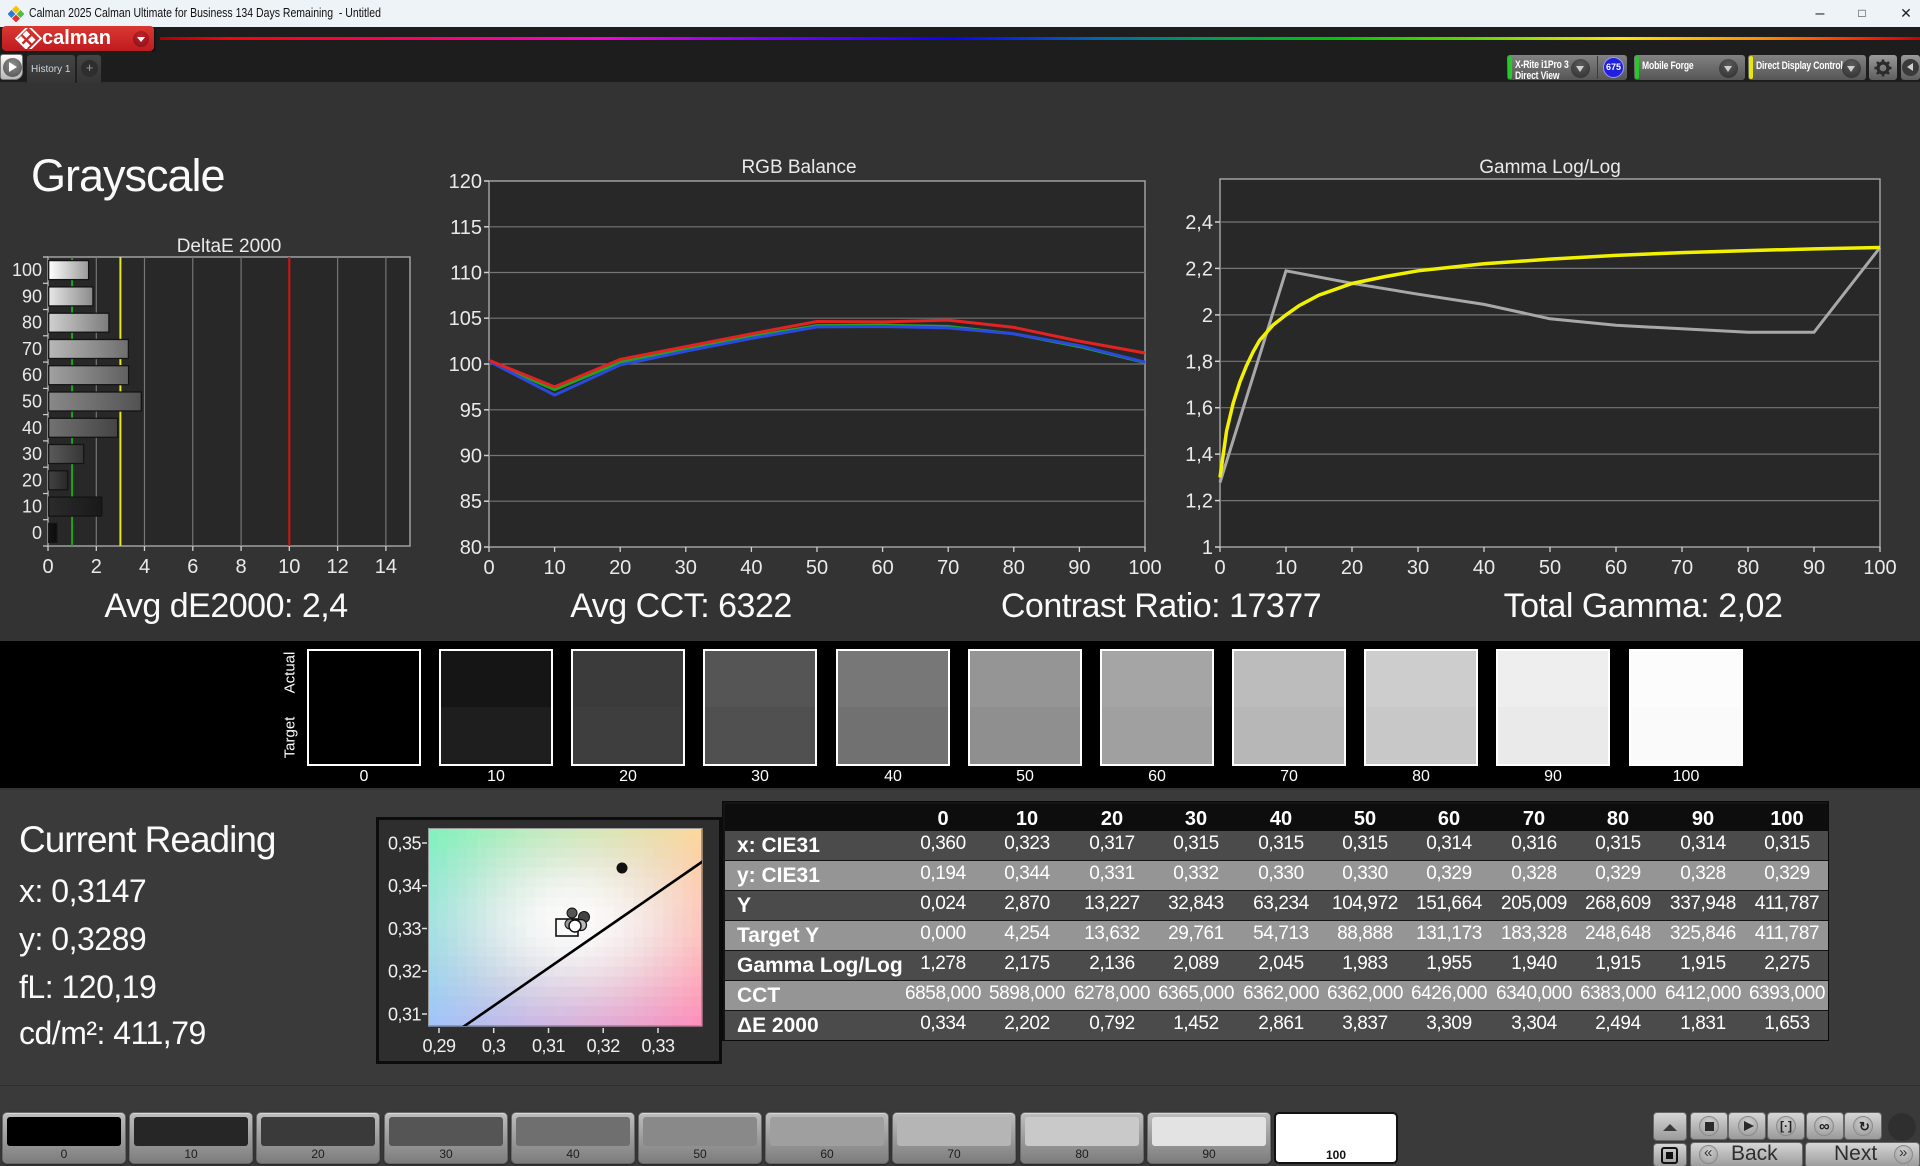 The image size is (1920, 1166). I want to click on svg-text: 110, so click(466, 274).